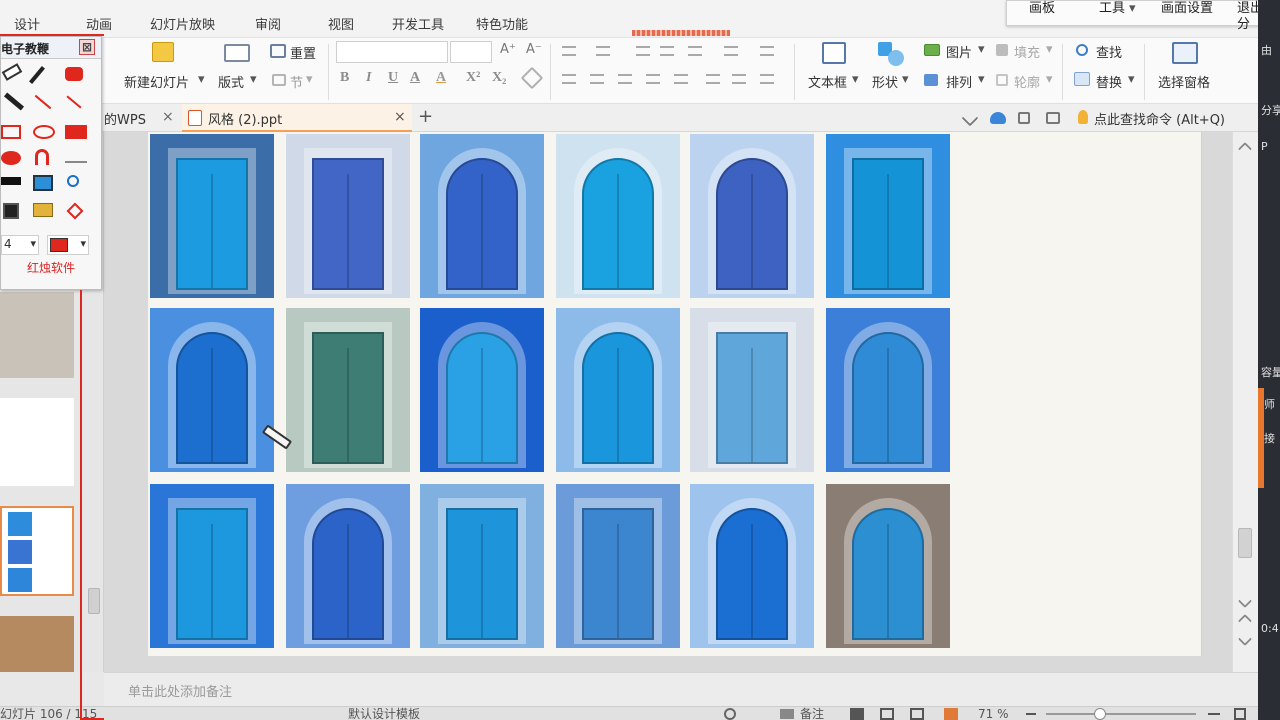 This screenshot has width=1280, height=720. What do you see at coordinates (625, 79) in the screenshot?
I see `align-right-icon` at bounding box center [625, 79].